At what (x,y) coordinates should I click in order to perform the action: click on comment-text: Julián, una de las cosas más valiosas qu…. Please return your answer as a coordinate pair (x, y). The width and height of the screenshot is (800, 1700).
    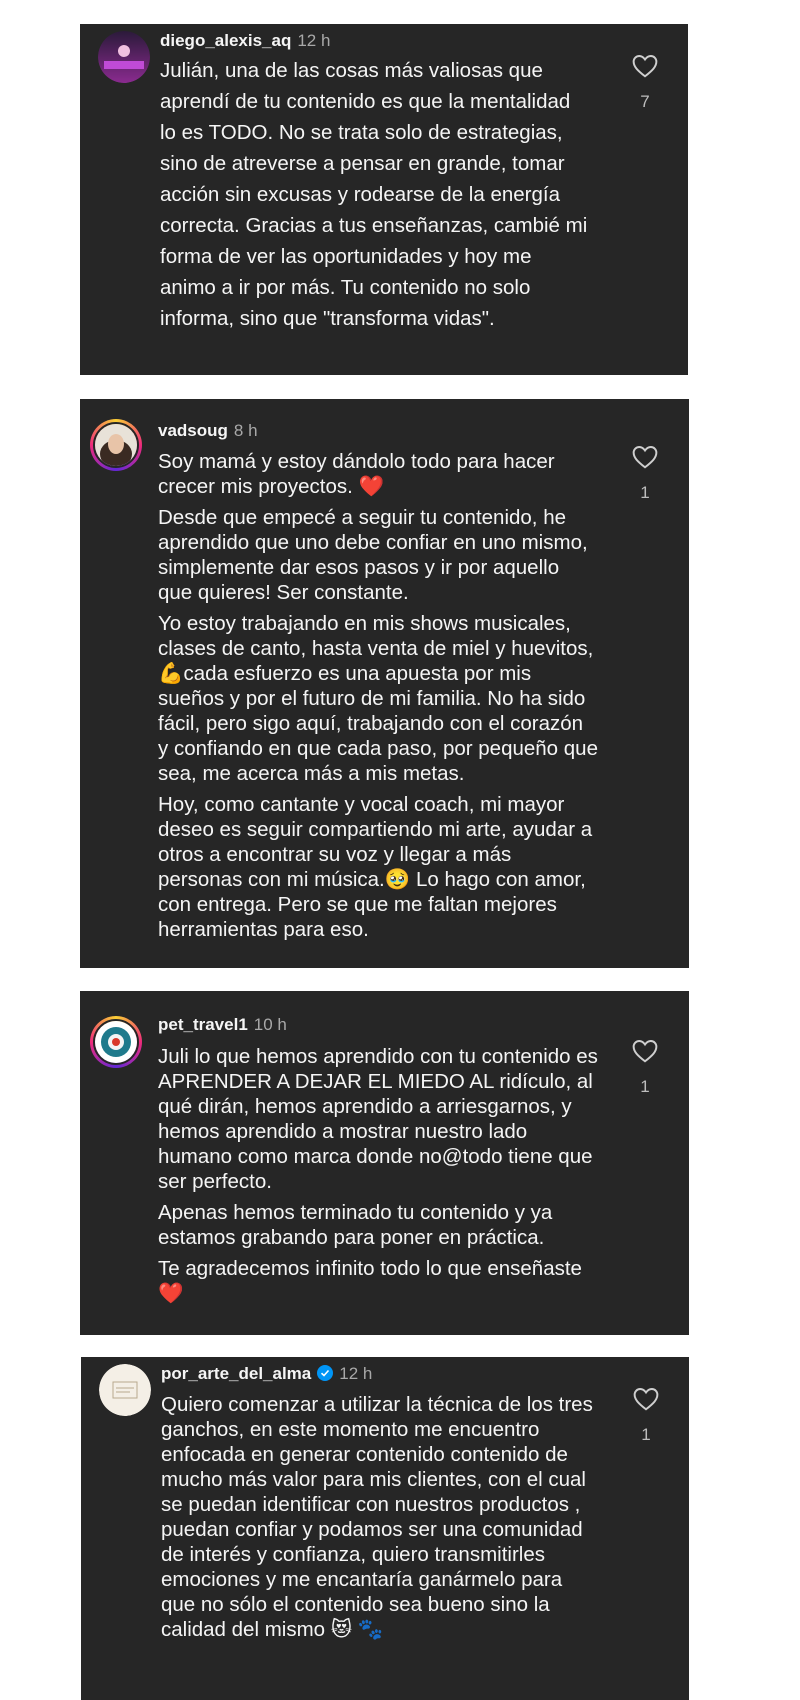
    Looking at the image, I should click on (375, 197).